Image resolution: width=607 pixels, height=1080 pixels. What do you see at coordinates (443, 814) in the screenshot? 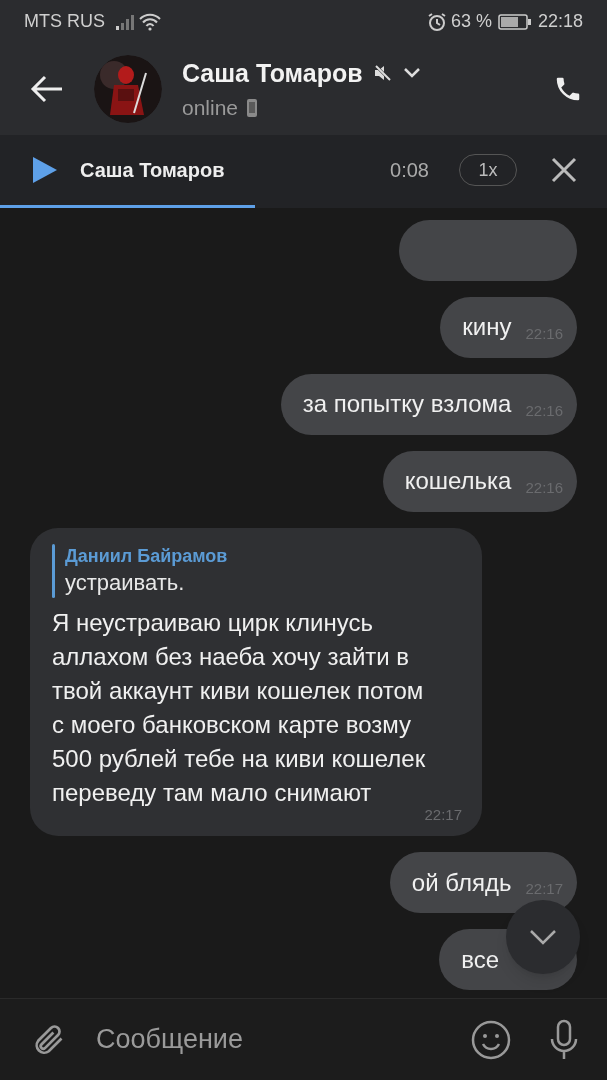
I see `message-time: 22:17` at bounding box center [443, 814].